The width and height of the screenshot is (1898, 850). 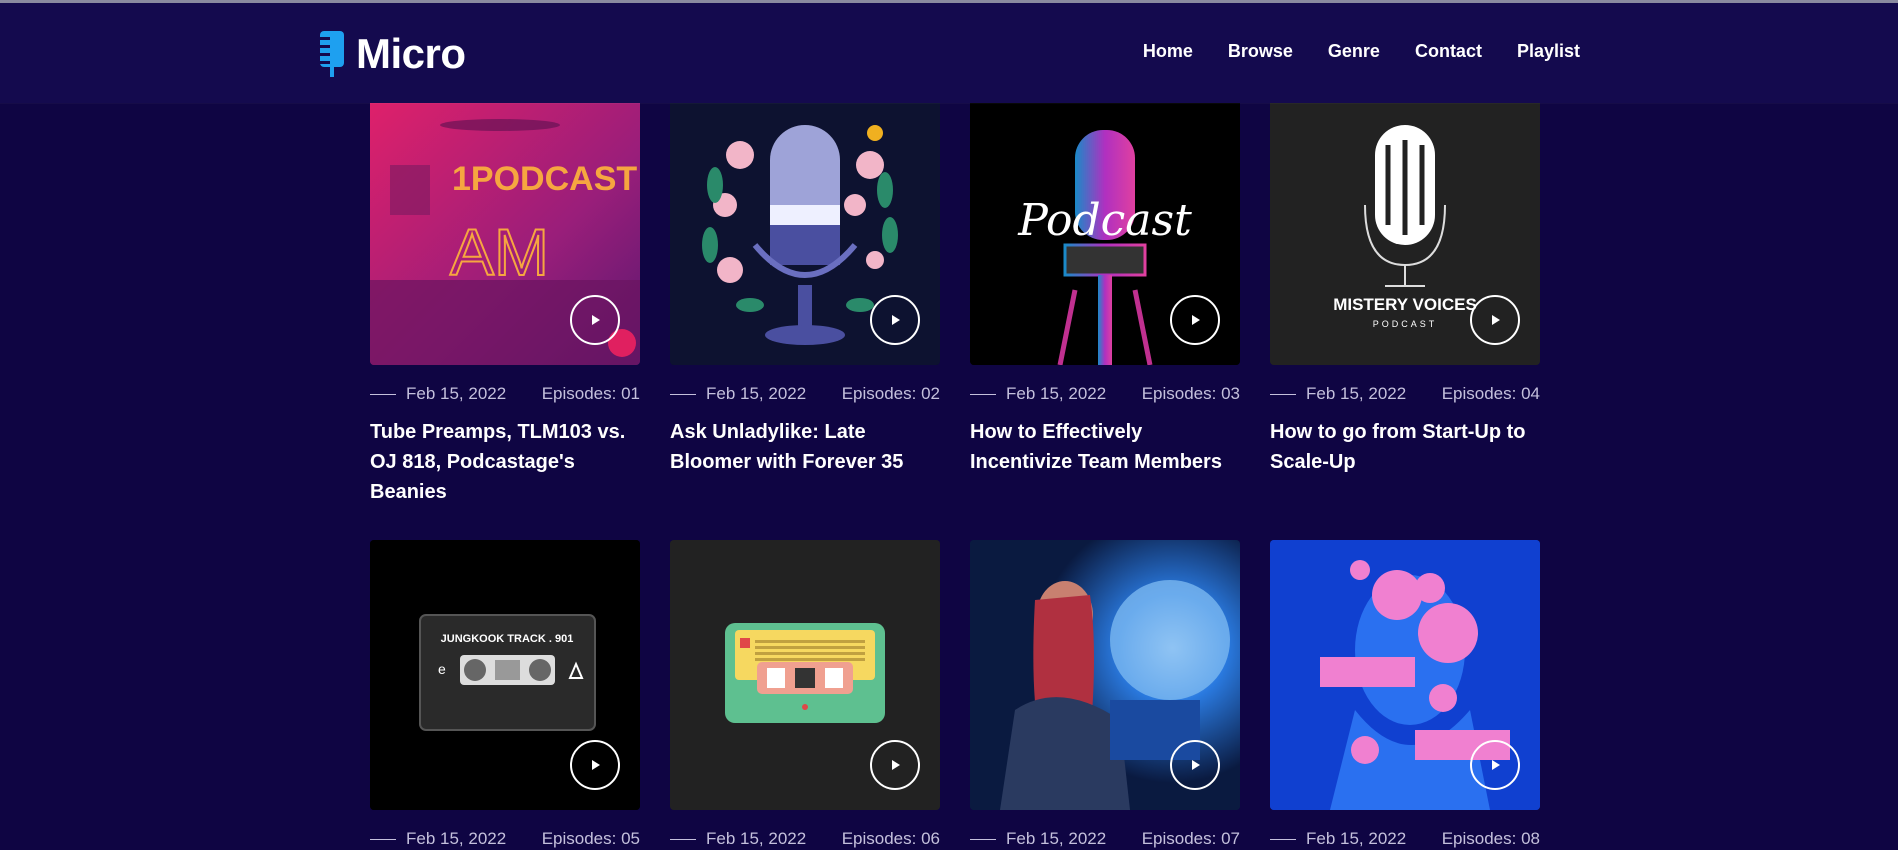 What do you see at coordinates (949, 53) in the screenshot?
I see `site-header: Micro Home Browse Genre Contact Playlist` at bounding box center [949, 53].